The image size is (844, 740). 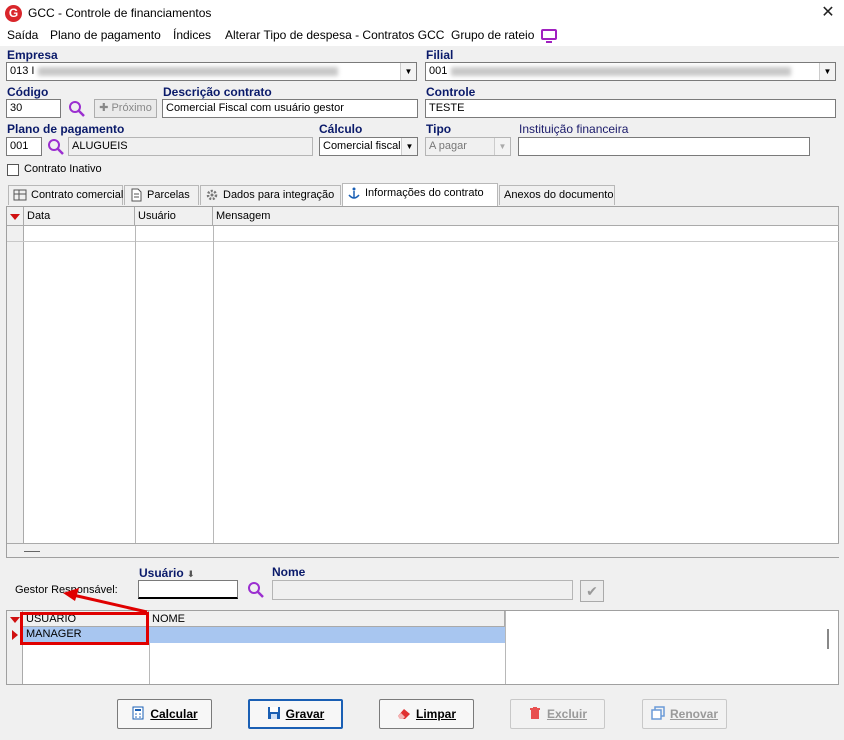 I want to click on instituicao-label: Instituição financeira, so click(x=574, y=129).